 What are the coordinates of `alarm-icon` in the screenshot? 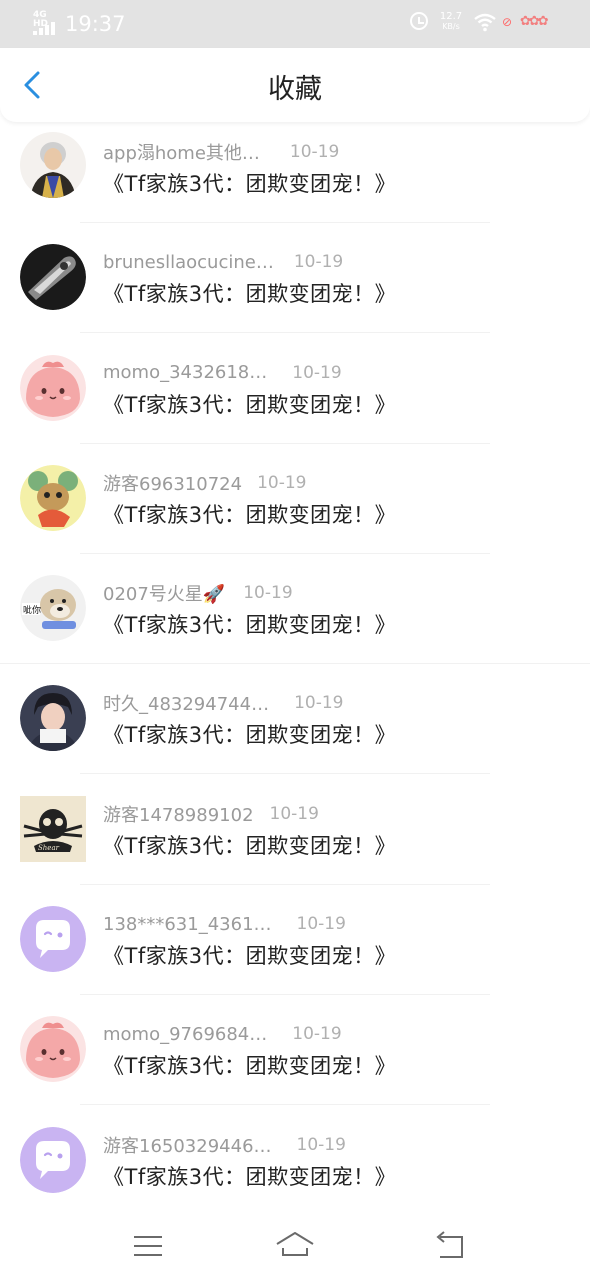 It's located at (419, 21).